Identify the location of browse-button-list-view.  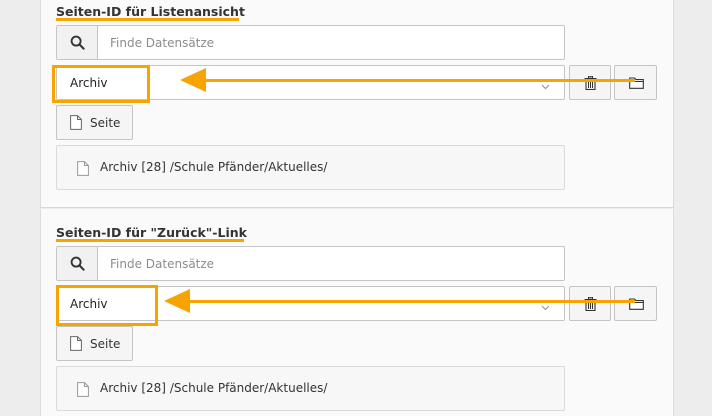
(635, 82).